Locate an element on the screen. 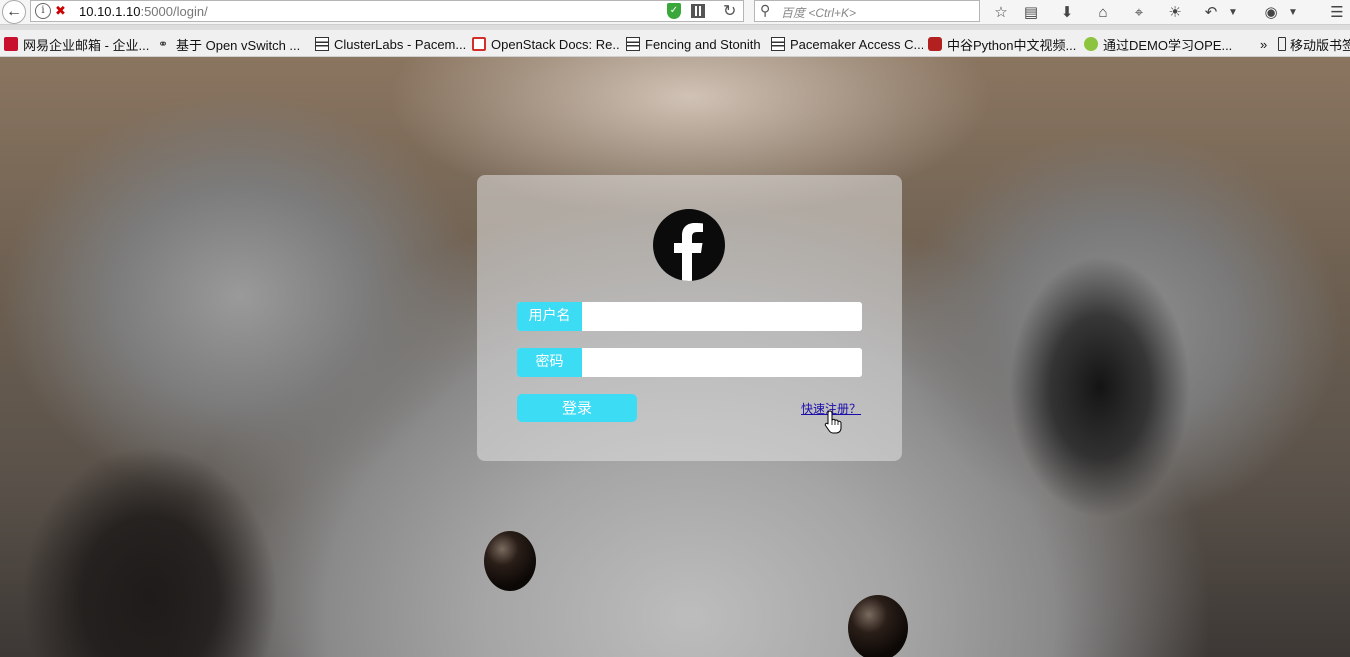 The height and width of the screenshot is (657, 1350). bookmark-item-mobile: 移动版书签 is located at coordinates (1314, 44).